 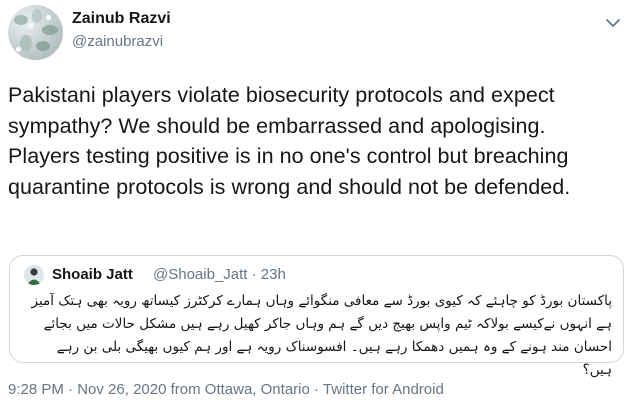 What do you see at coordinates (613, 23) in the screenshot?
I see `chevron-down-icon` at bounding box center [613, 23].